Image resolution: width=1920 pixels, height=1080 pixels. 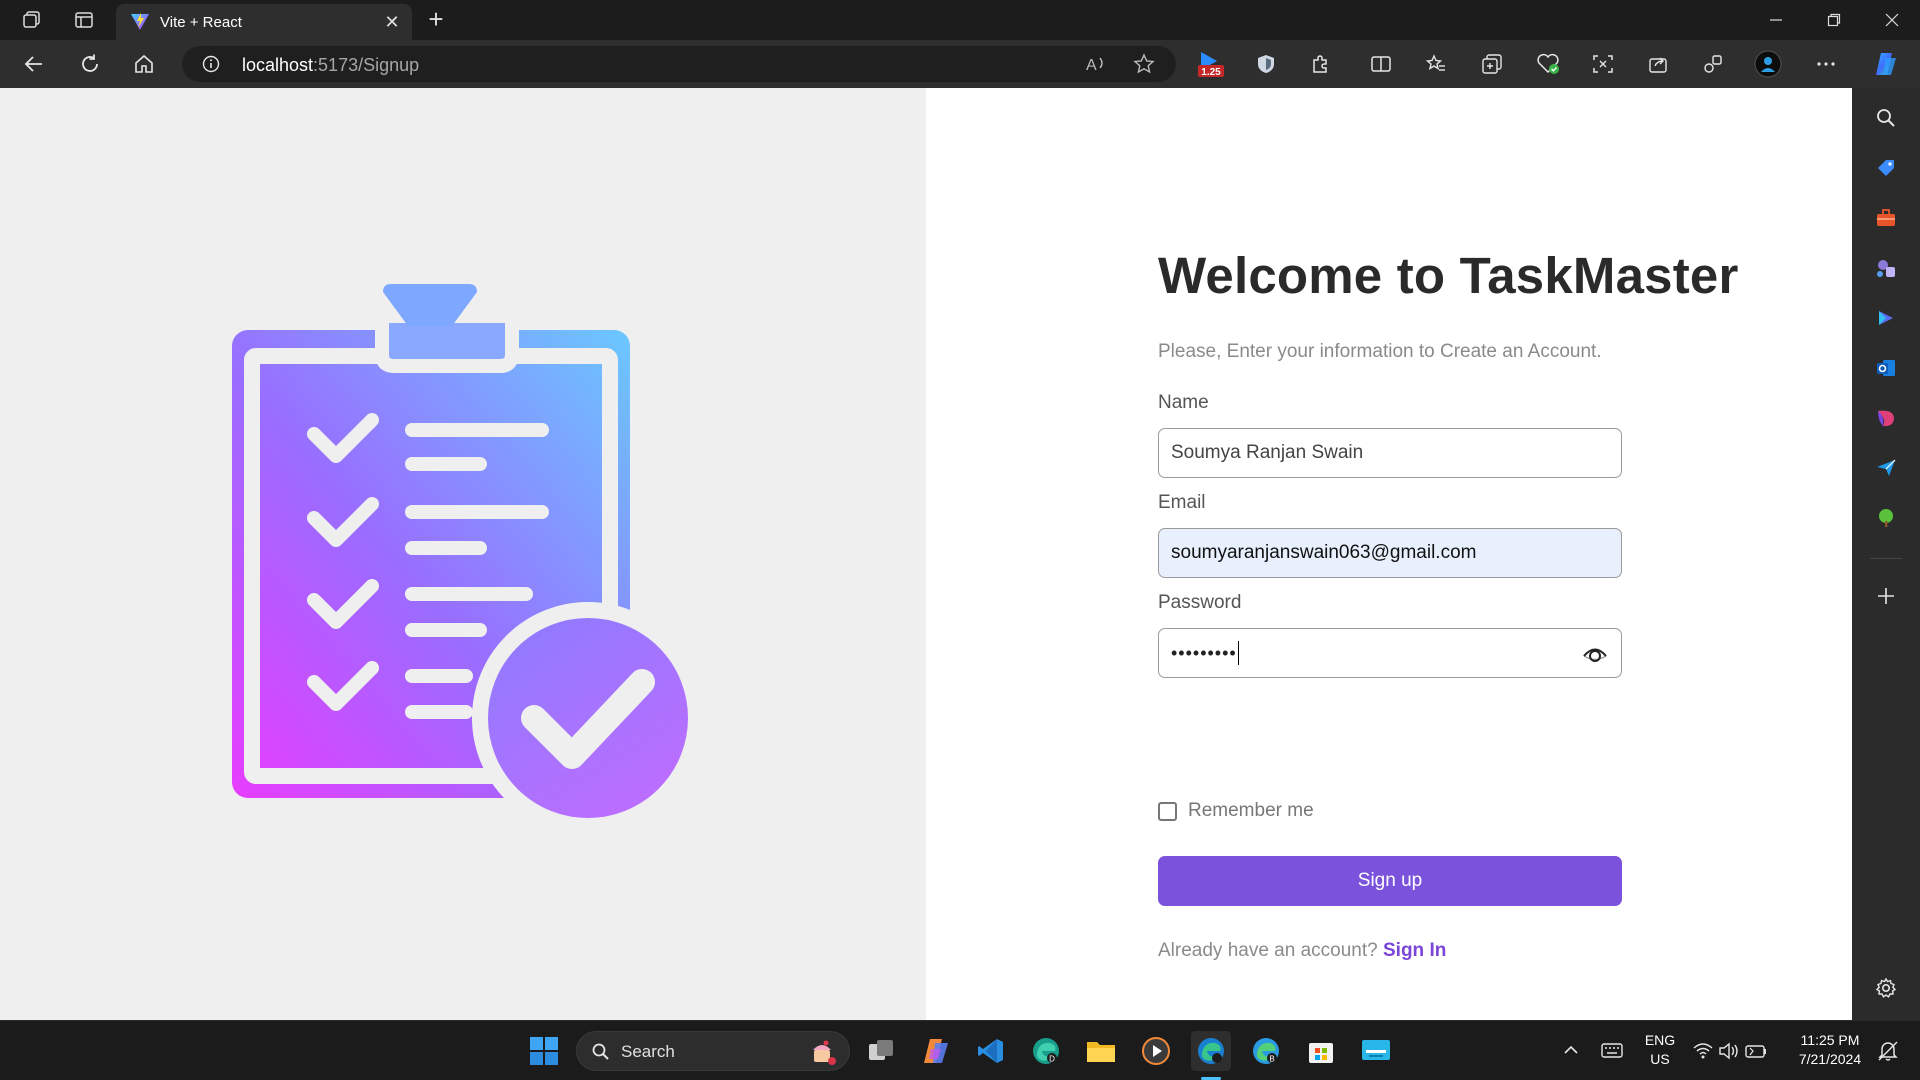 What do you see at coordinates (1268, 950) in the screenshot?
I see `sign-in-prompt-text: Already have an account?` at bounding box center [1268, 950].